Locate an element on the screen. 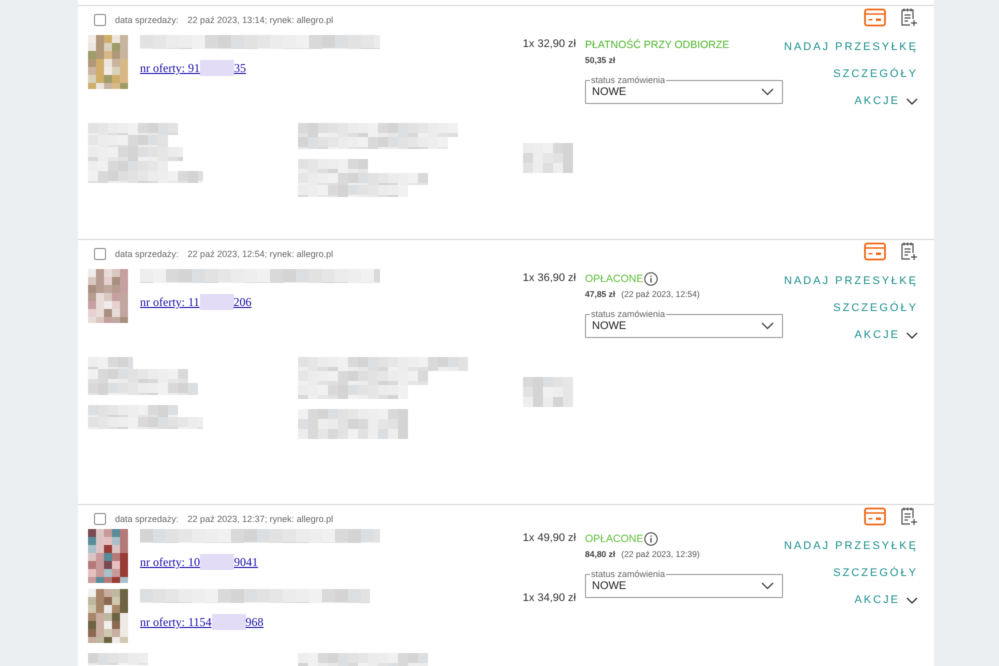  item-price: 1x 36,90 zł is located at coordinates (549, 278).